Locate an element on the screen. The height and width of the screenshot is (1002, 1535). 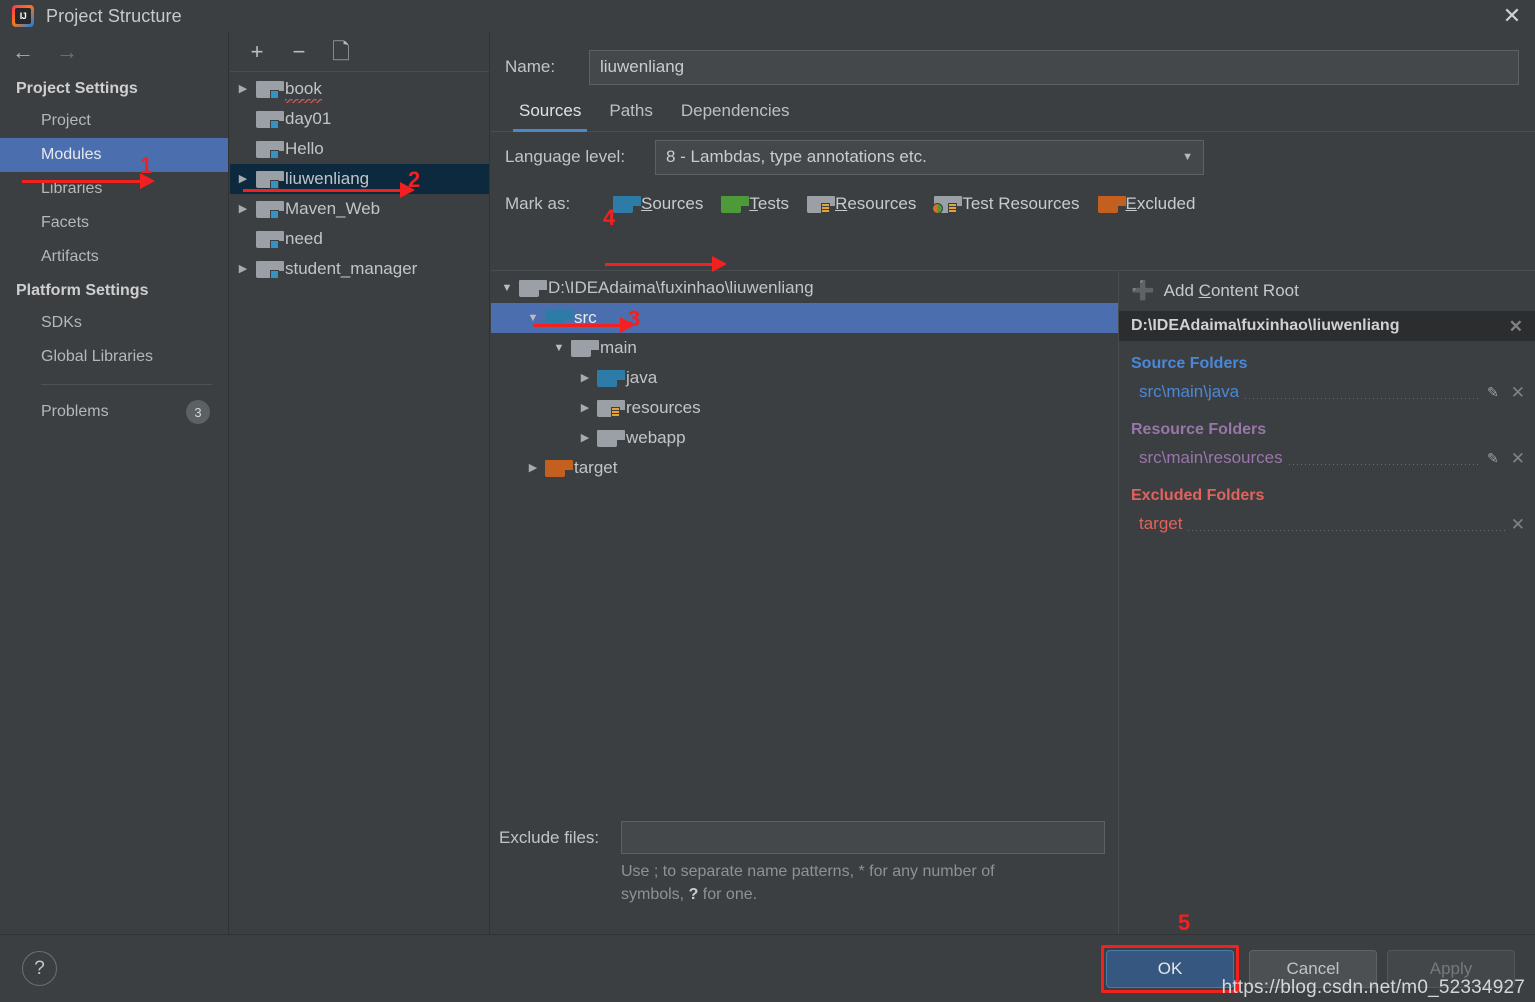
module-name-row: Name: liuwenliang is located at coordinates (1013, 67).